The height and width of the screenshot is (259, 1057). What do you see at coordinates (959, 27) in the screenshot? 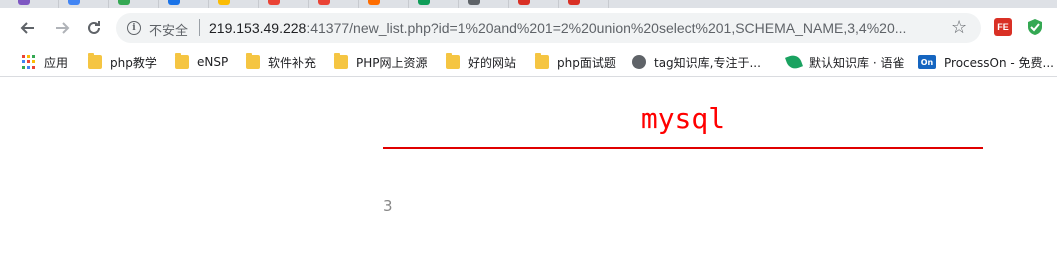
I see `bookmark-star-icon: ☆` at bounding box center [959, 27].